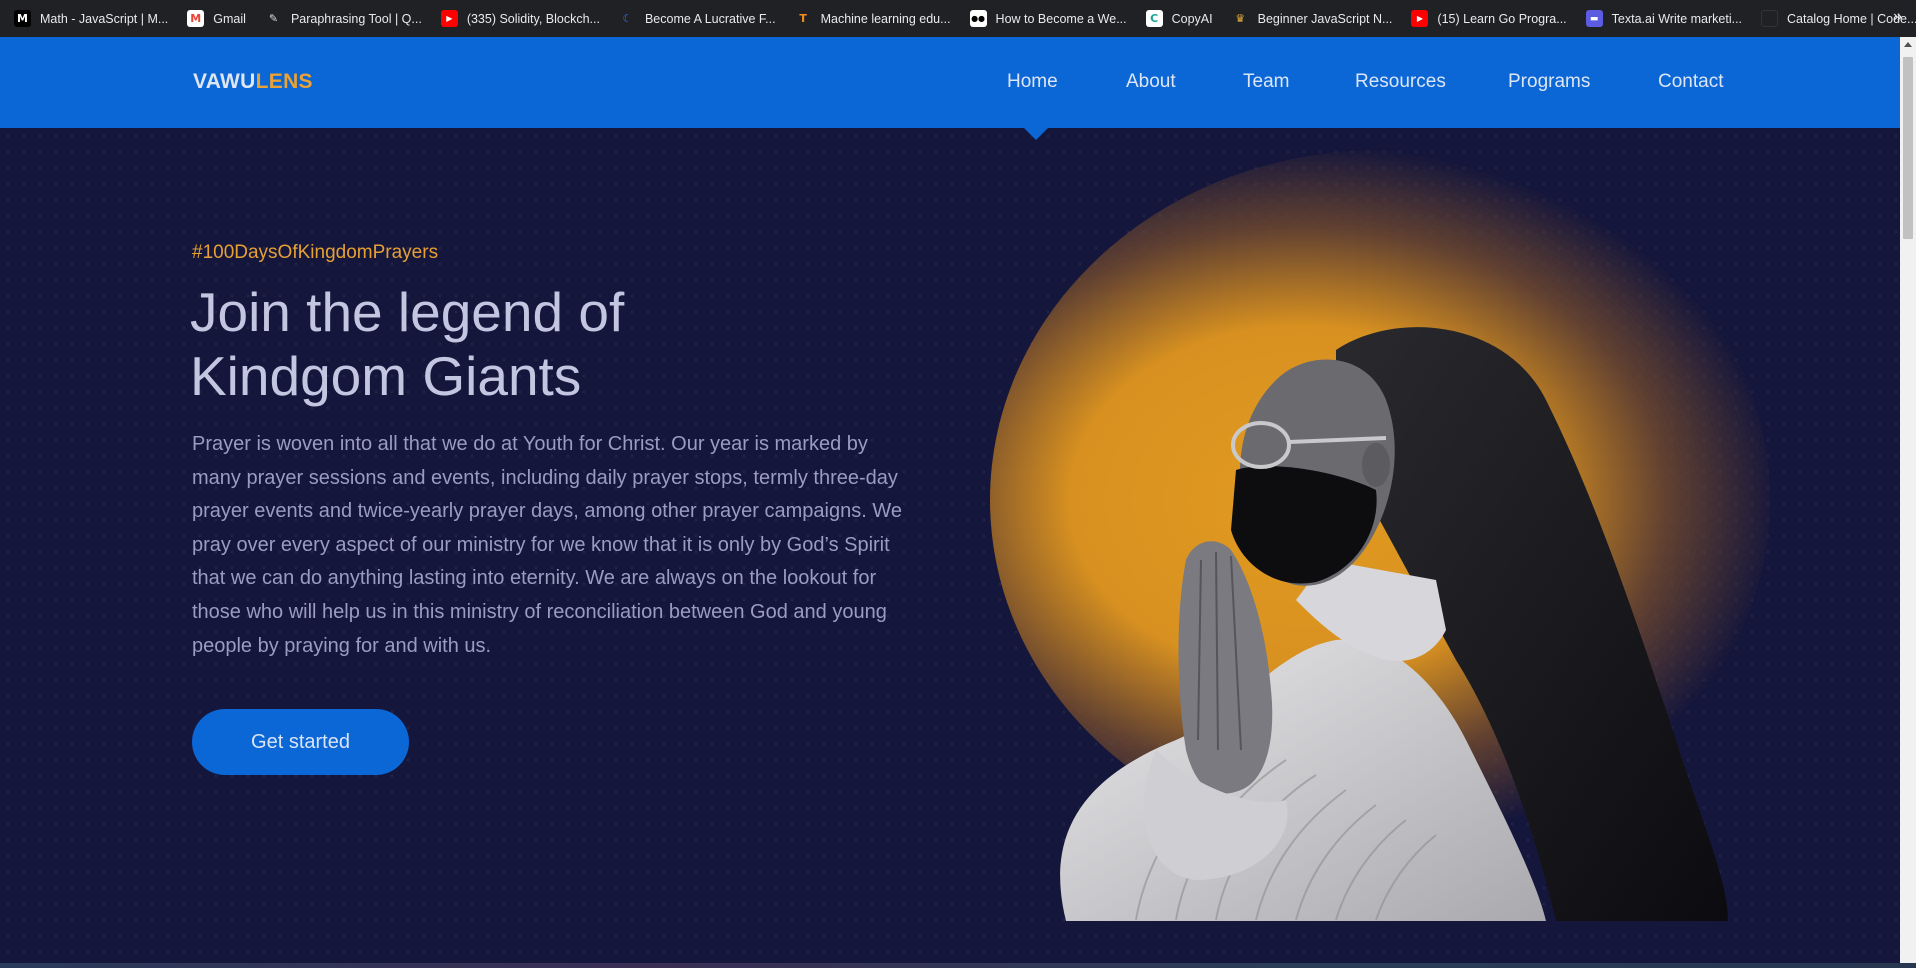 The height and width of the screenshot is (968, 1916). I want to click on site-logo: VAWULENS, so click(253, 82).